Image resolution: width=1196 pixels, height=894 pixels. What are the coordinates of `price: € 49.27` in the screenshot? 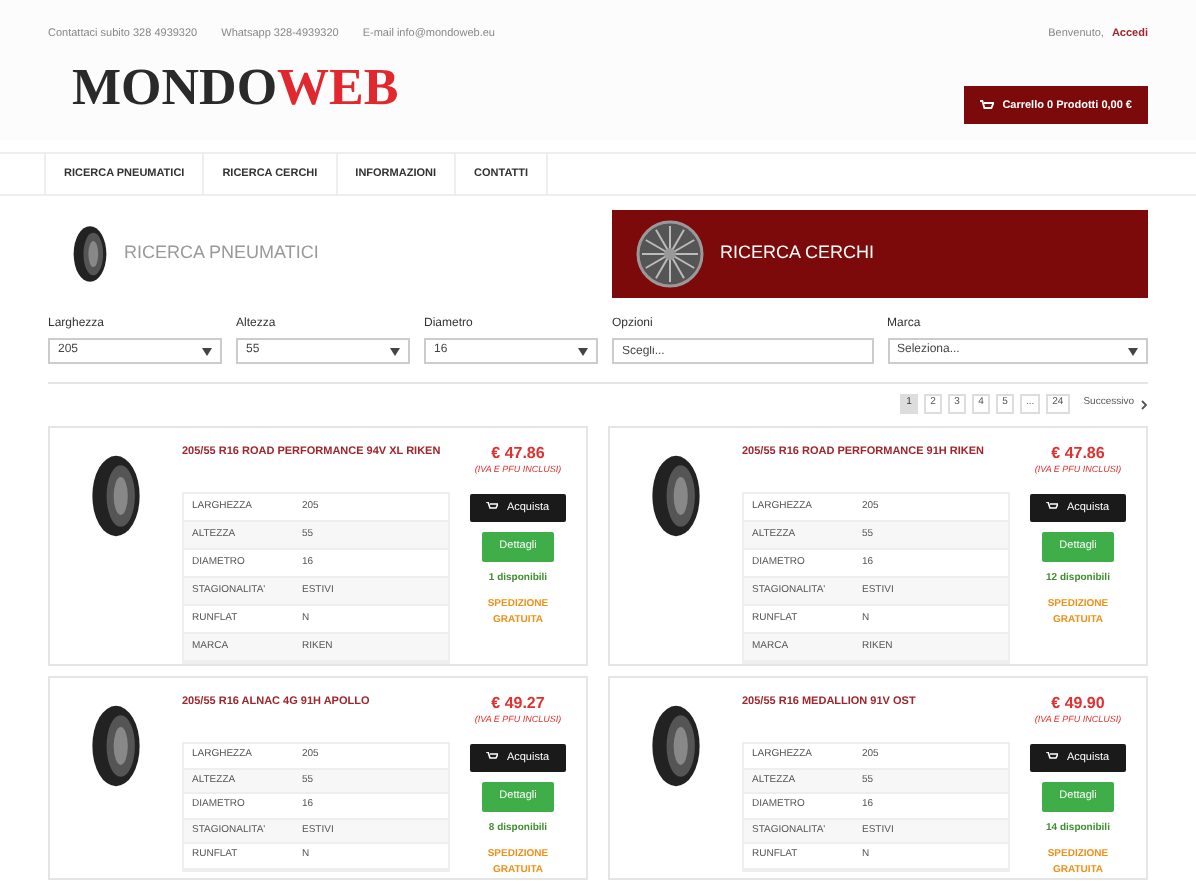 It's located at (518, 704).